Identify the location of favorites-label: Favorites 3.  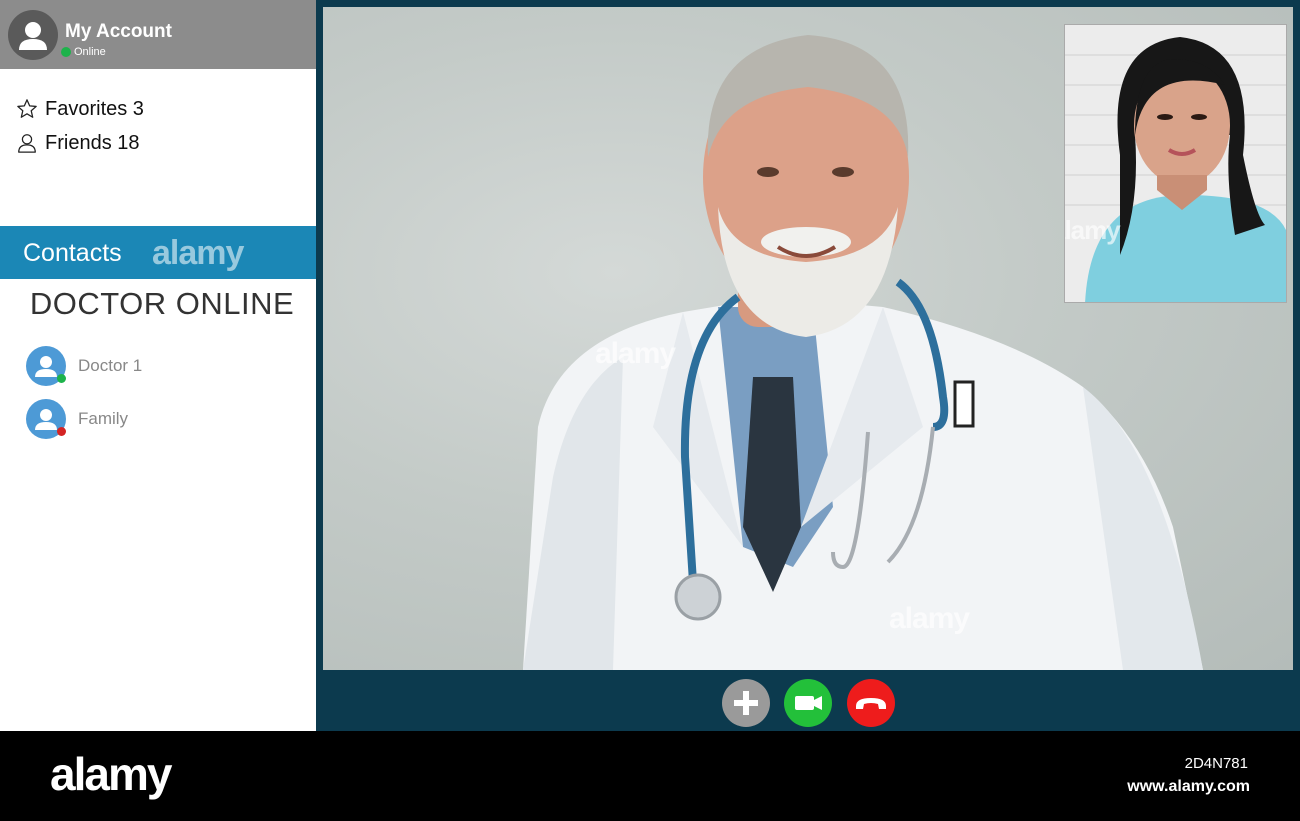
(94, 108).